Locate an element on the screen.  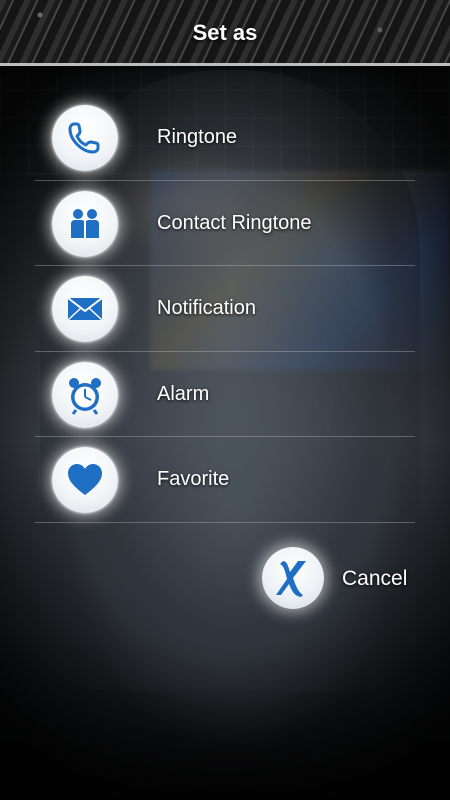
phone-icon is located at coordinates (85, 138).